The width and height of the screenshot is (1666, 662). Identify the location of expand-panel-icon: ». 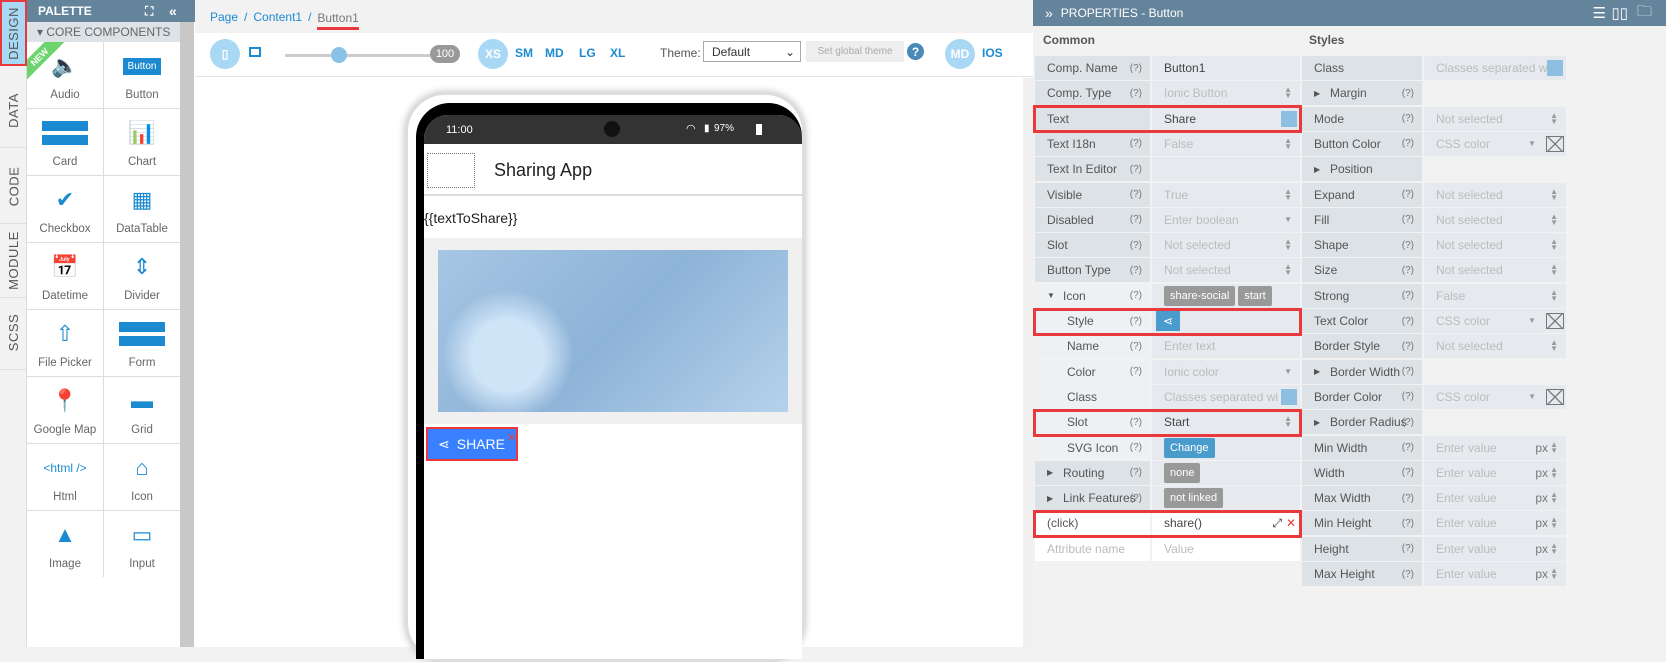
(1049, 13).